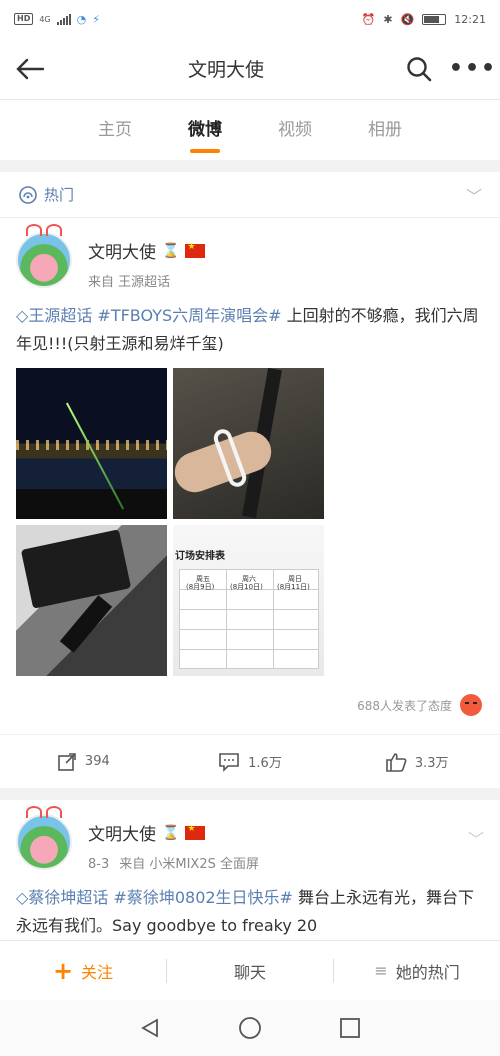 This screenshot has height=1056, width=500. Describe the element at coordinates (97, 761) in the screenshot. I see `repost-count: 394` at that location.